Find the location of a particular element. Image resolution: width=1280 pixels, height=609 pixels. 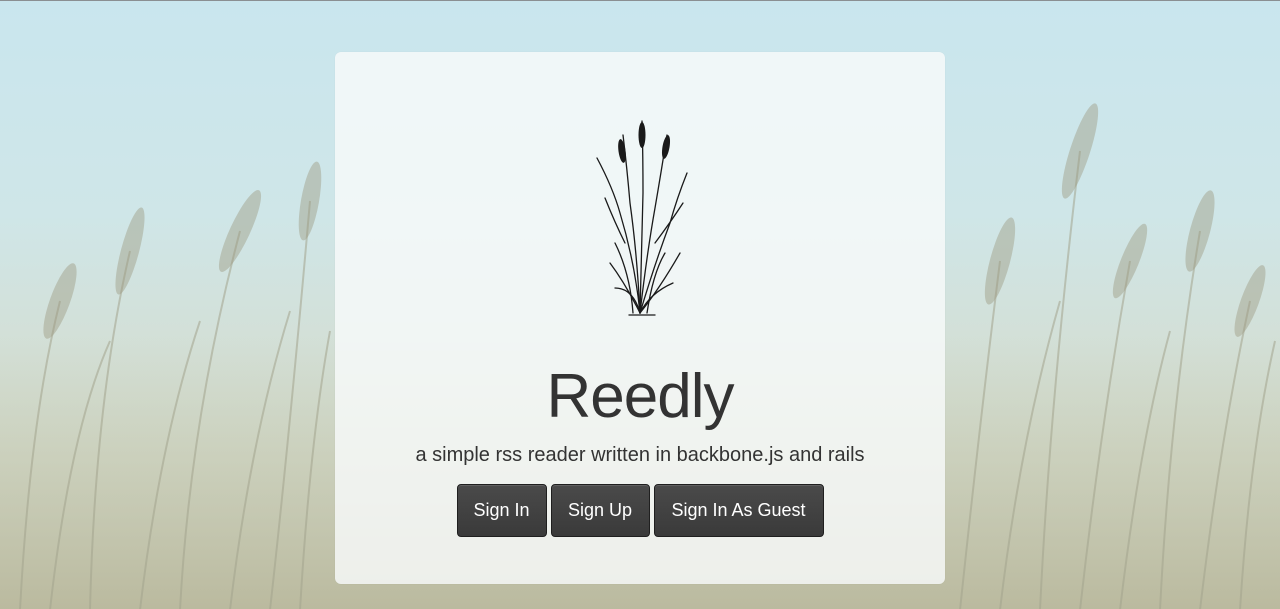

auth-actions: Sign In Sign Up Sign In As Guest is located at coordinates (640, 511).